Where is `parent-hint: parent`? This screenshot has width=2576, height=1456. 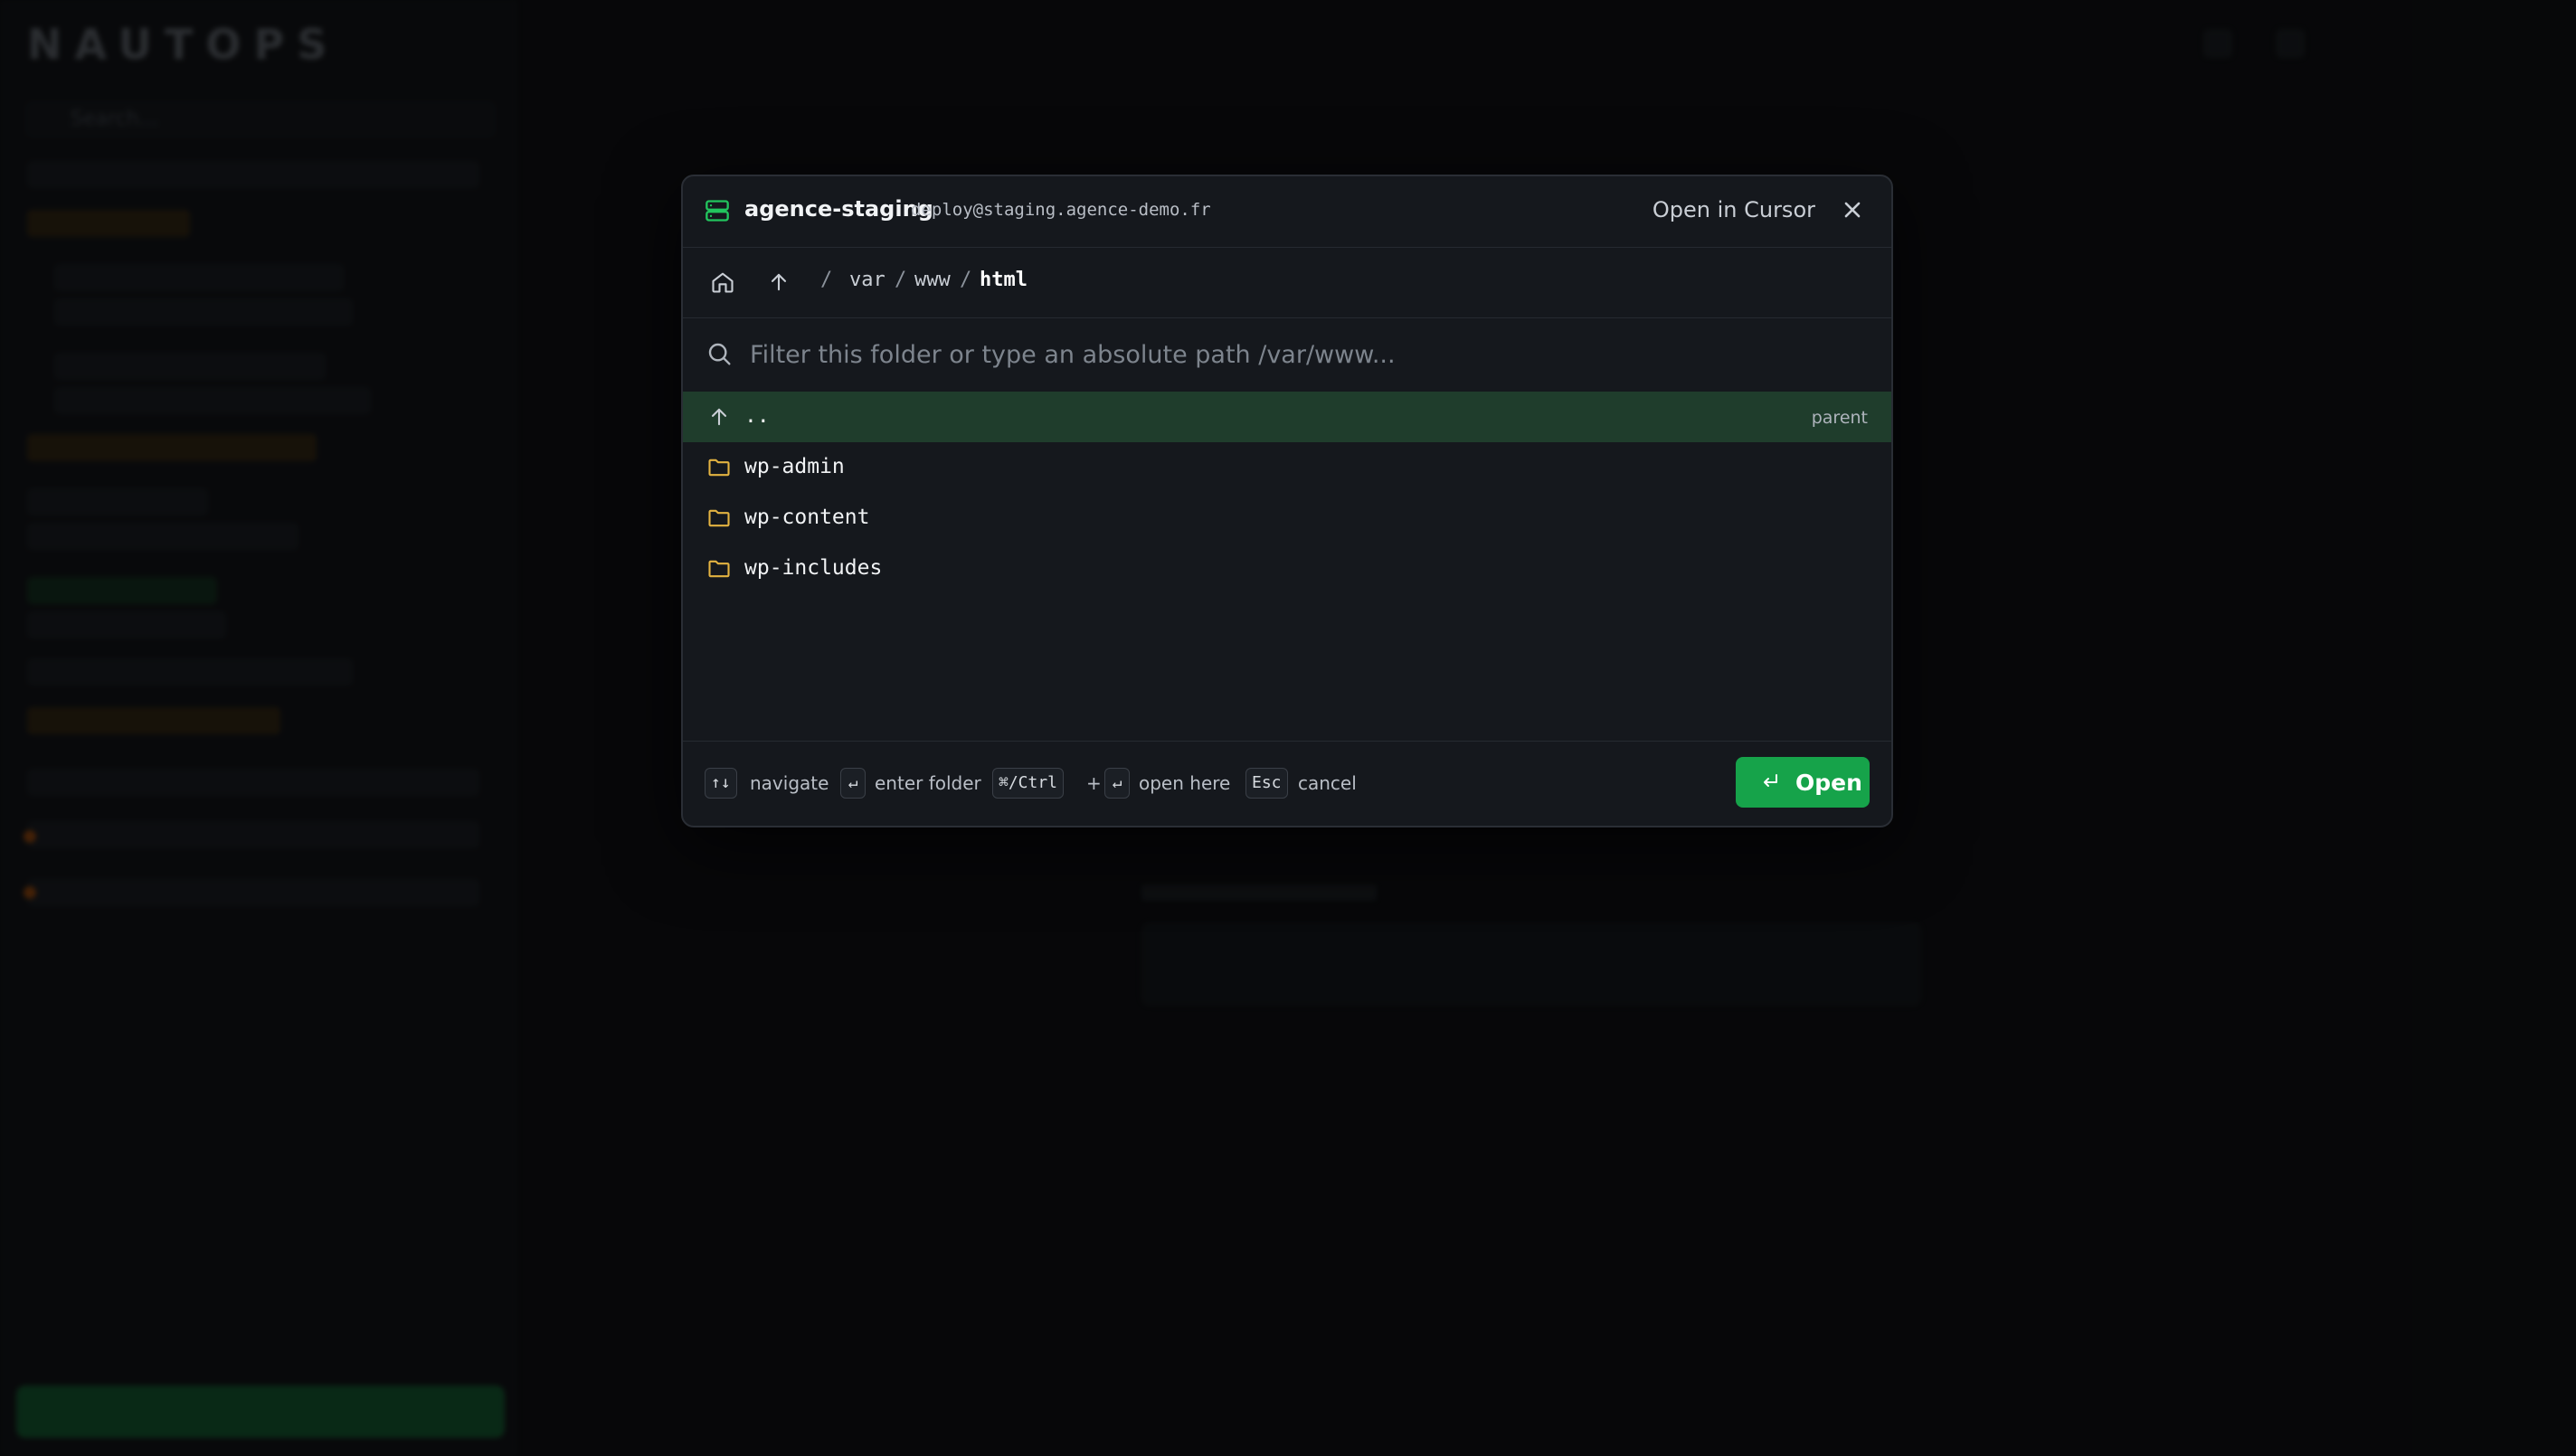 parent-hint: parent is located at coordinates (1840, 418).